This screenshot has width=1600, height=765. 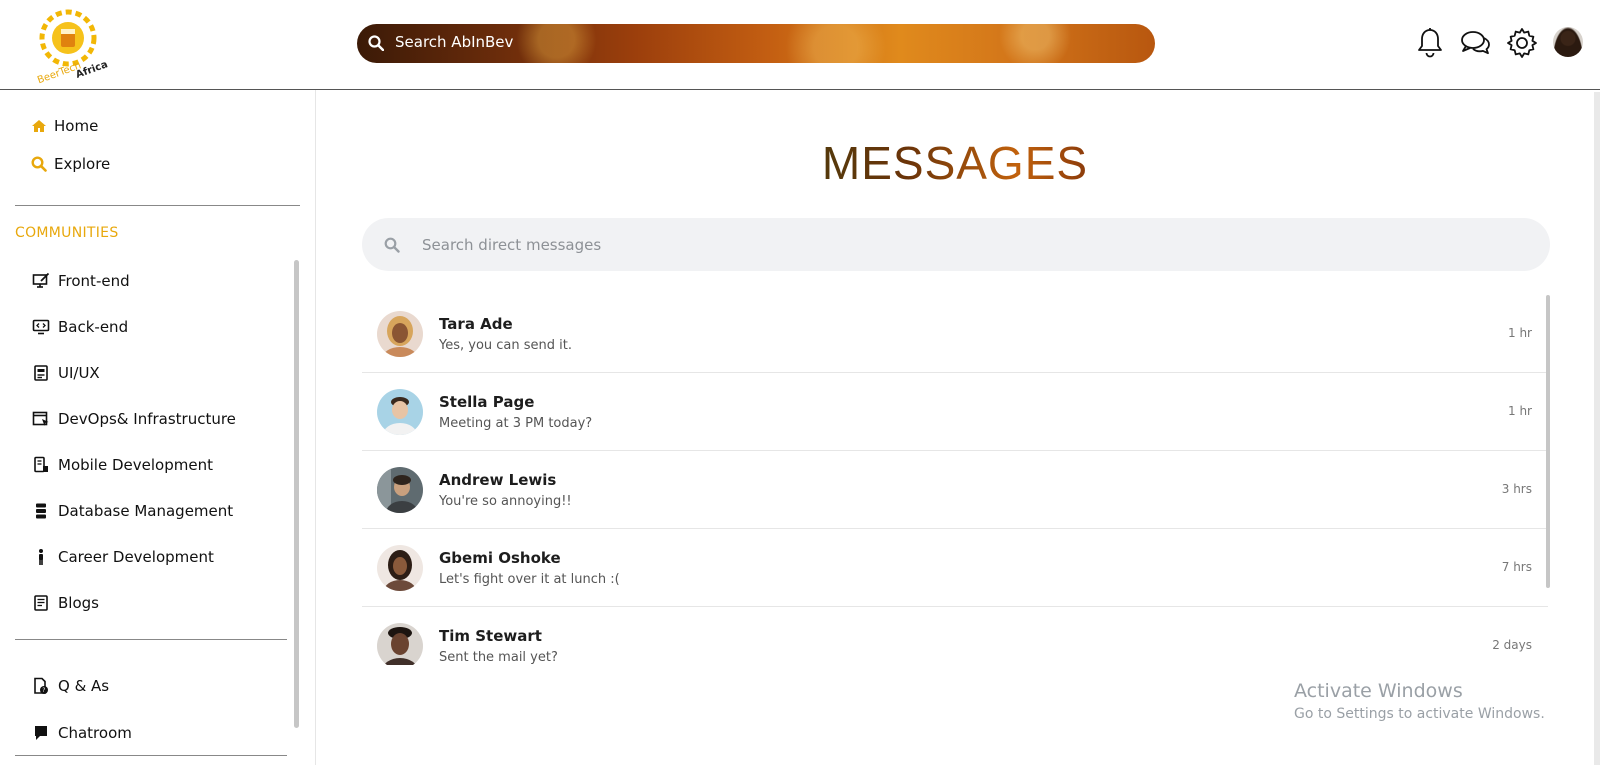 What do you see at coordinates (505, 345) in the screenshot?
I see `message-preview: Yes, you can send it.` at bounding box center [505, 345].